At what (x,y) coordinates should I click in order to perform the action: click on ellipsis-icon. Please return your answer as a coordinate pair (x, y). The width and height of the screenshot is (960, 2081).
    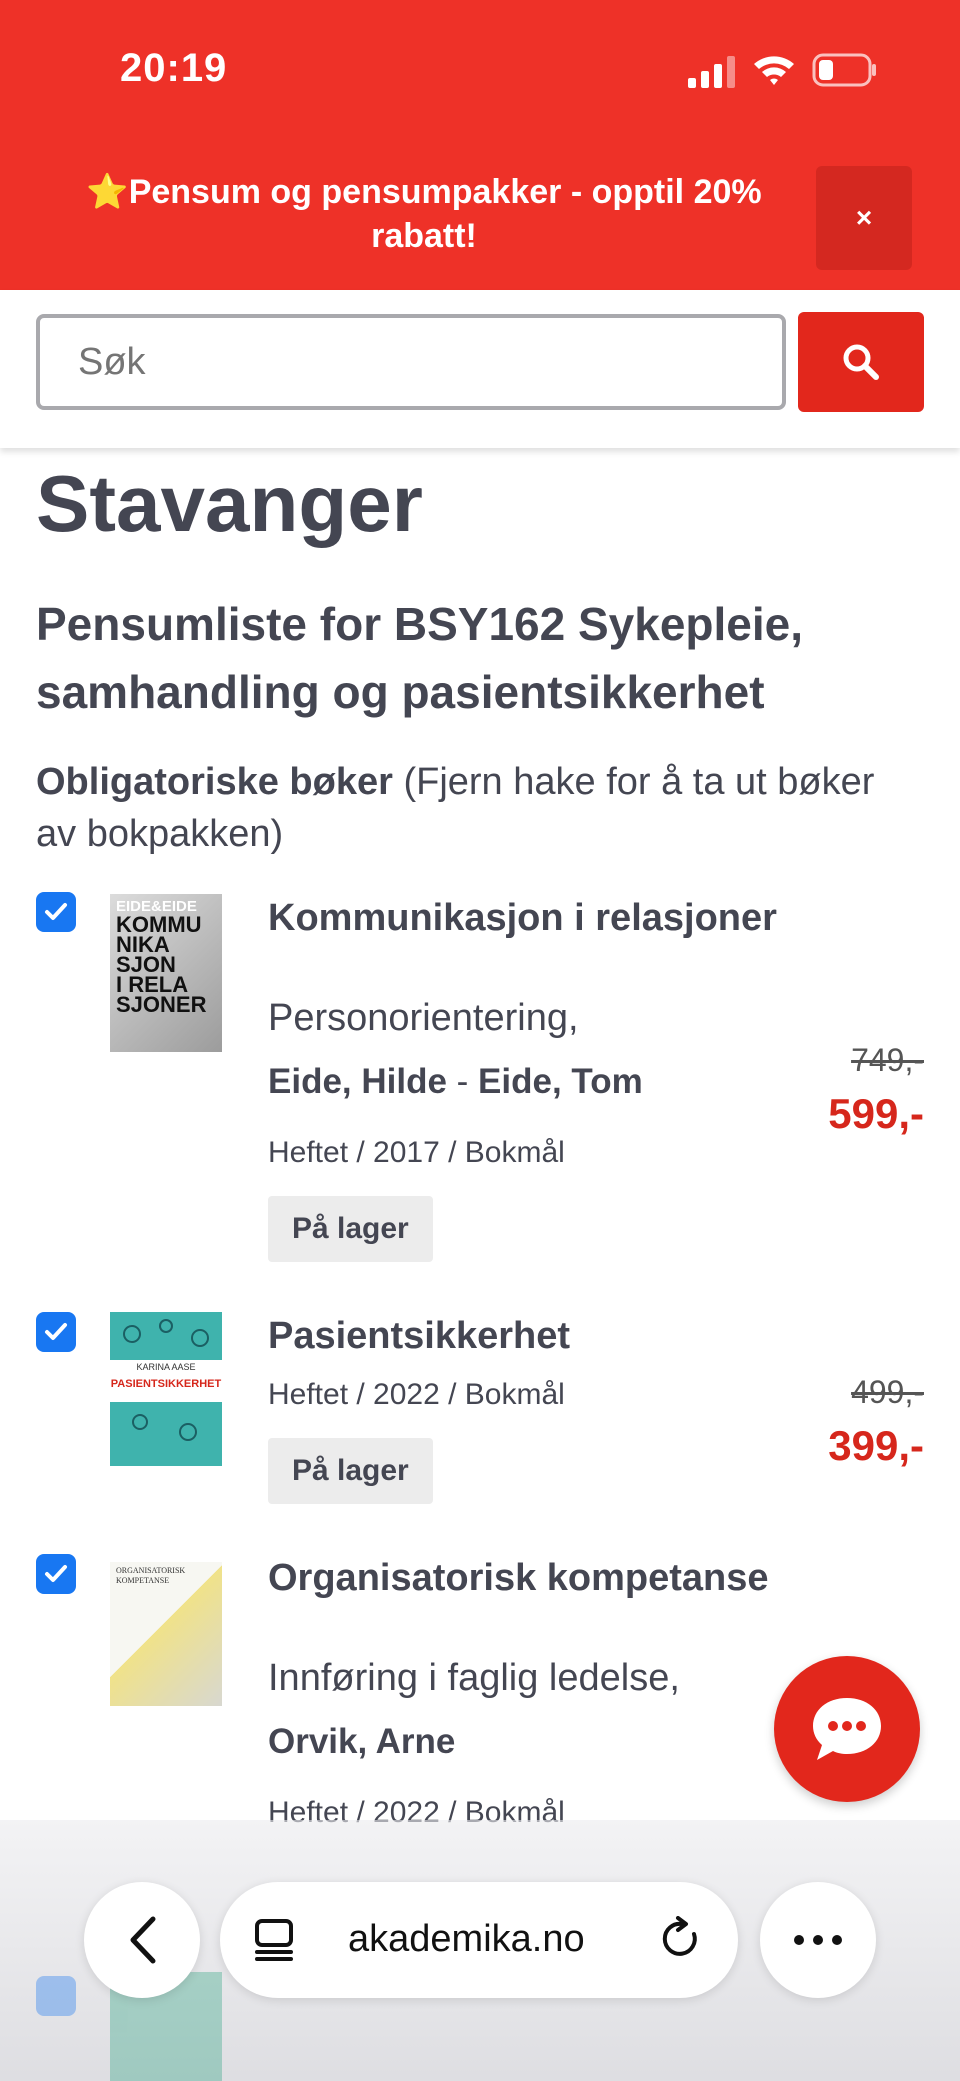
    Looking at the image, I should click on (818, 1940).